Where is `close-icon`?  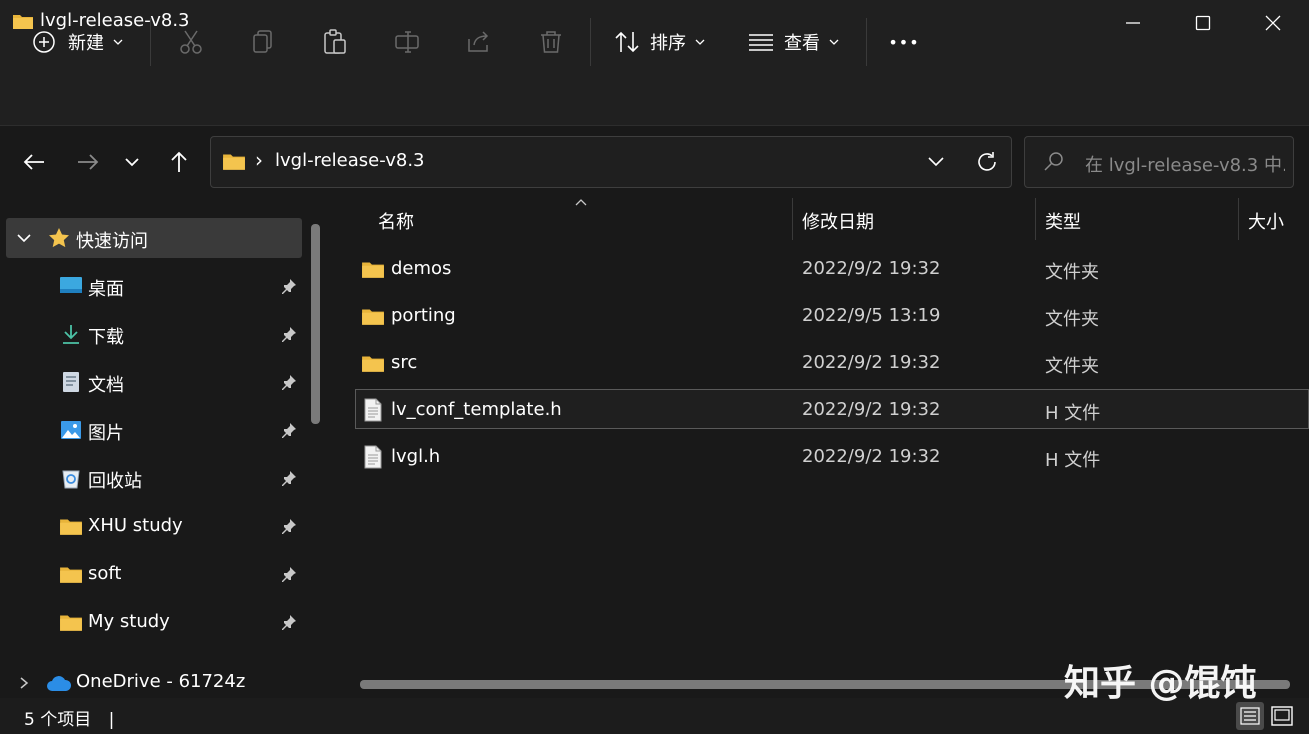 close-icon is located at coordinates (1273, 23).